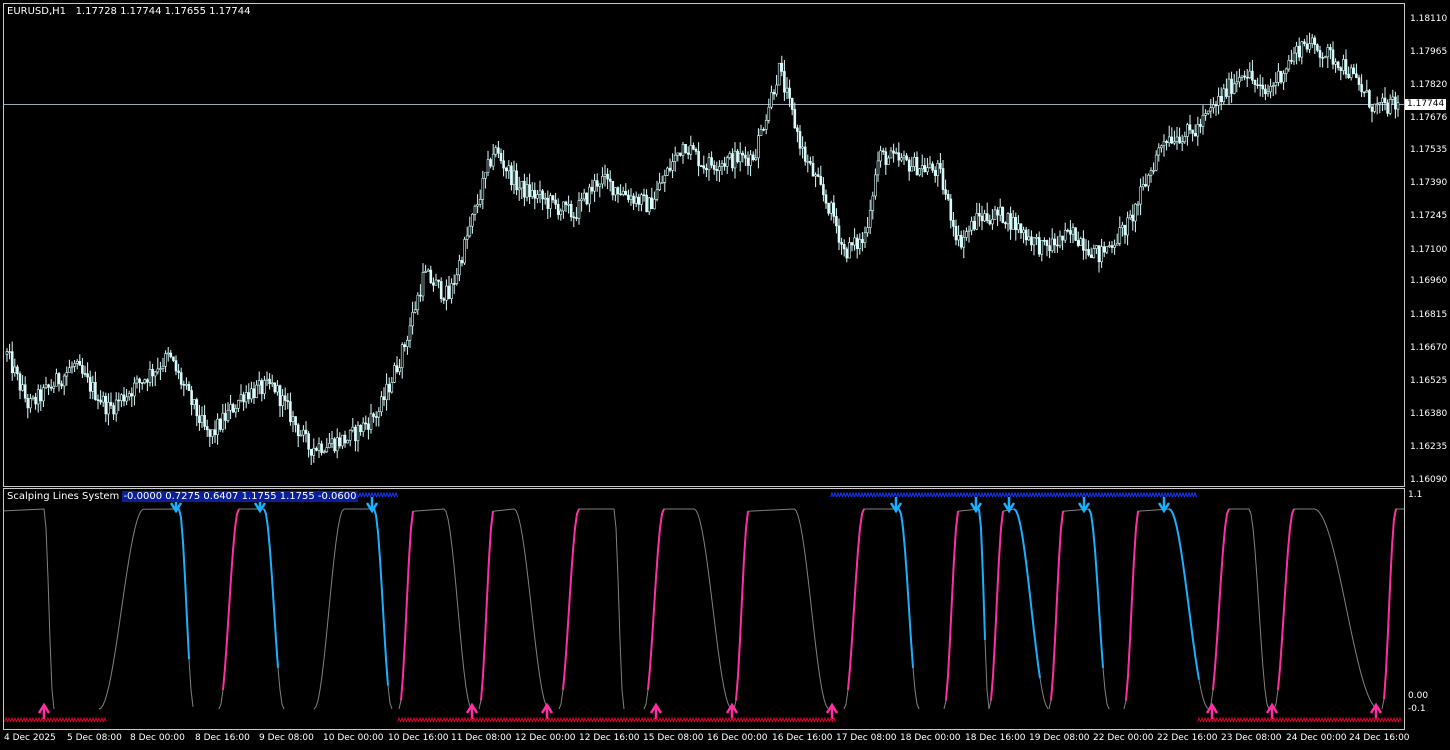 The width and height of the screenshot is (1450, 750). Describe the element at coordinates (1379, 738) in the screenshot. I see `time-tick-label: 24 Dec 16:00` at that location.